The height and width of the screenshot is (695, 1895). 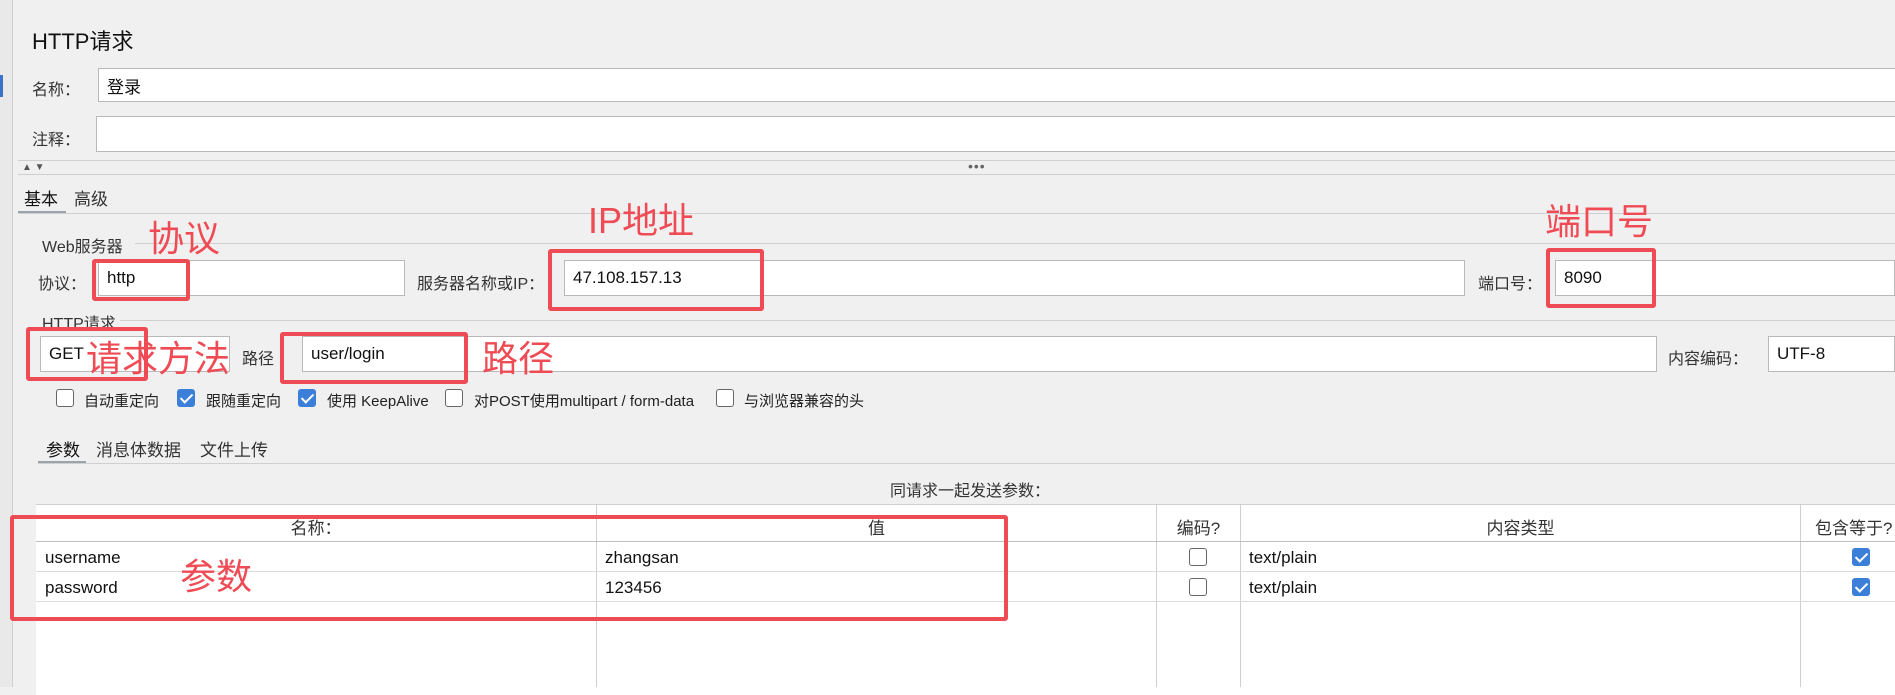 I want to click on row1-content-type: text/plain, so click(x=1283, y=558).